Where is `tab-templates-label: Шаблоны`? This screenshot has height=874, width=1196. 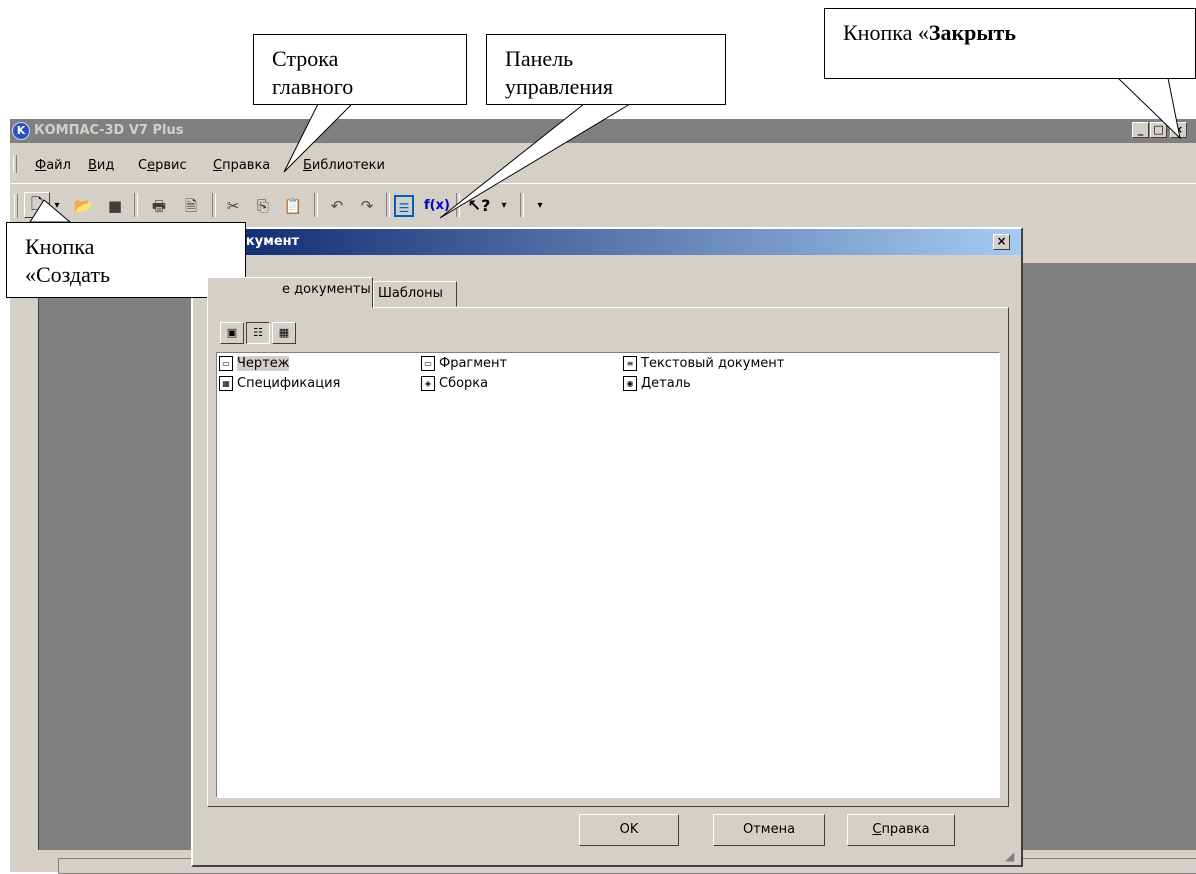
tab-templates-label: Шаблоны is located at coordinates (410, 293).